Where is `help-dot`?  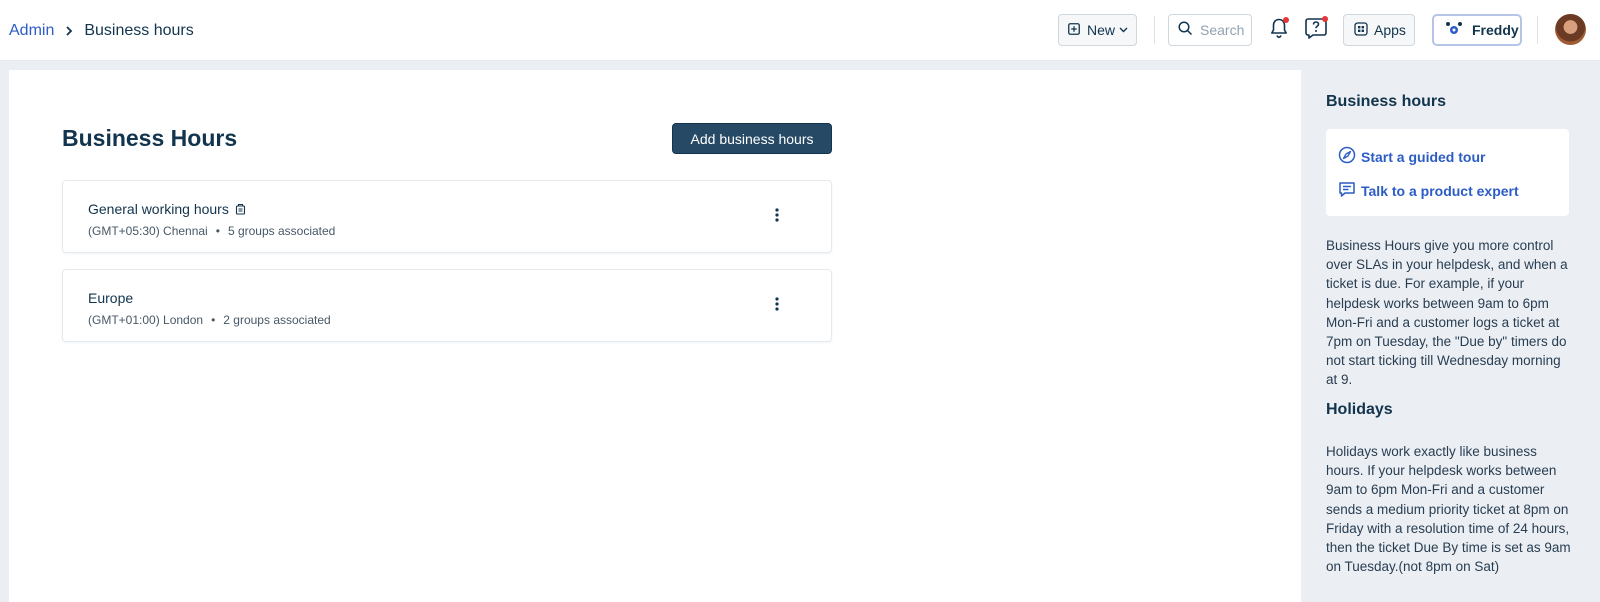 help-dot is located at coordinates (1325, 19).